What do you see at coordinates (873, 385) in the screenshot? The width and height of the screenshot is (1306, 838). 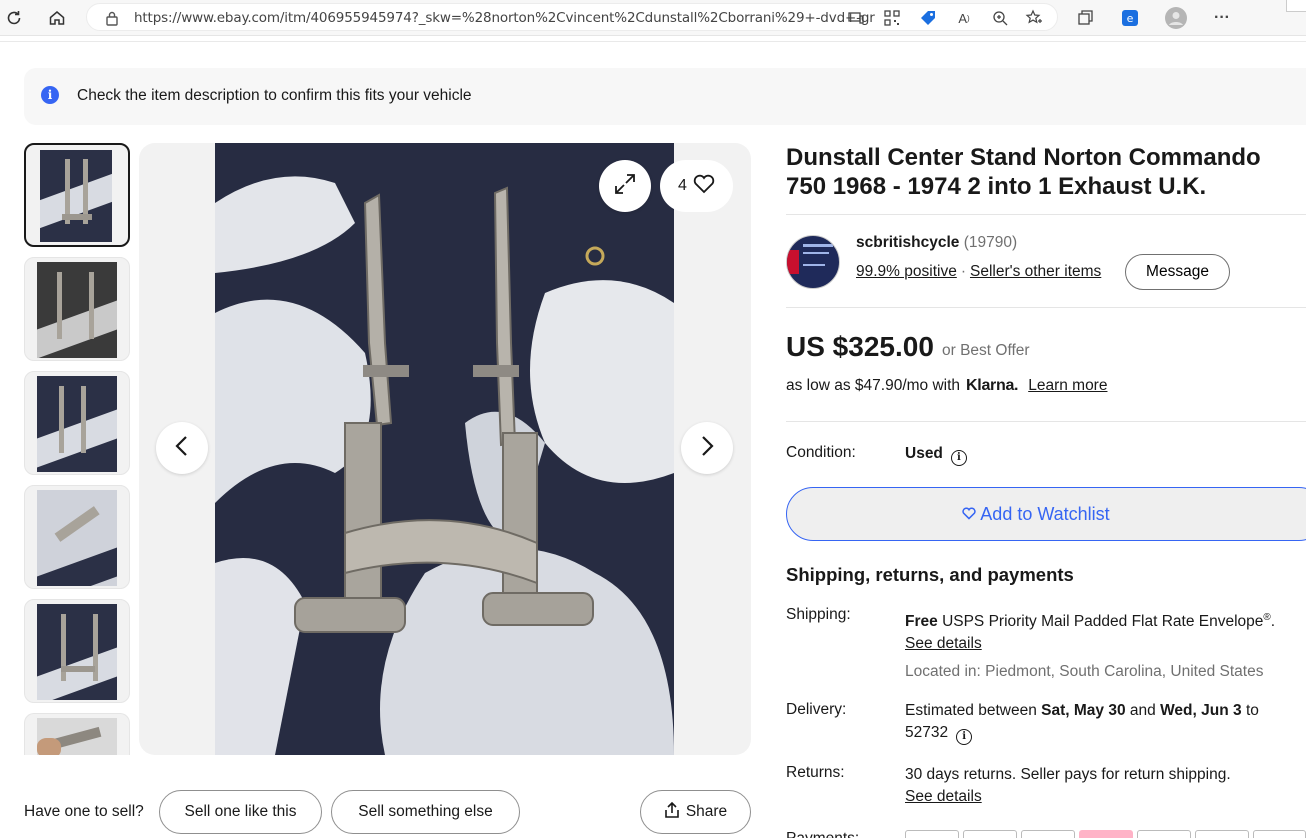 I see `klarna-prefix: as low as $47.90/mo with` at bounding box center [873, 385].